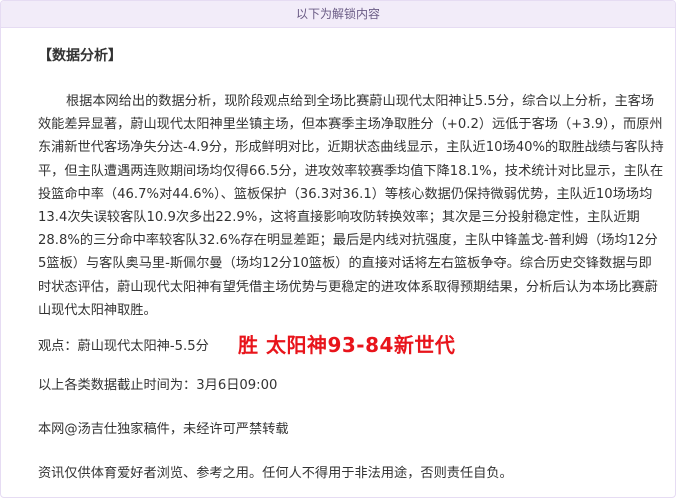 The image size is (676, 498). I want to click on section-title: 【数据分析】, so click(80, 56).